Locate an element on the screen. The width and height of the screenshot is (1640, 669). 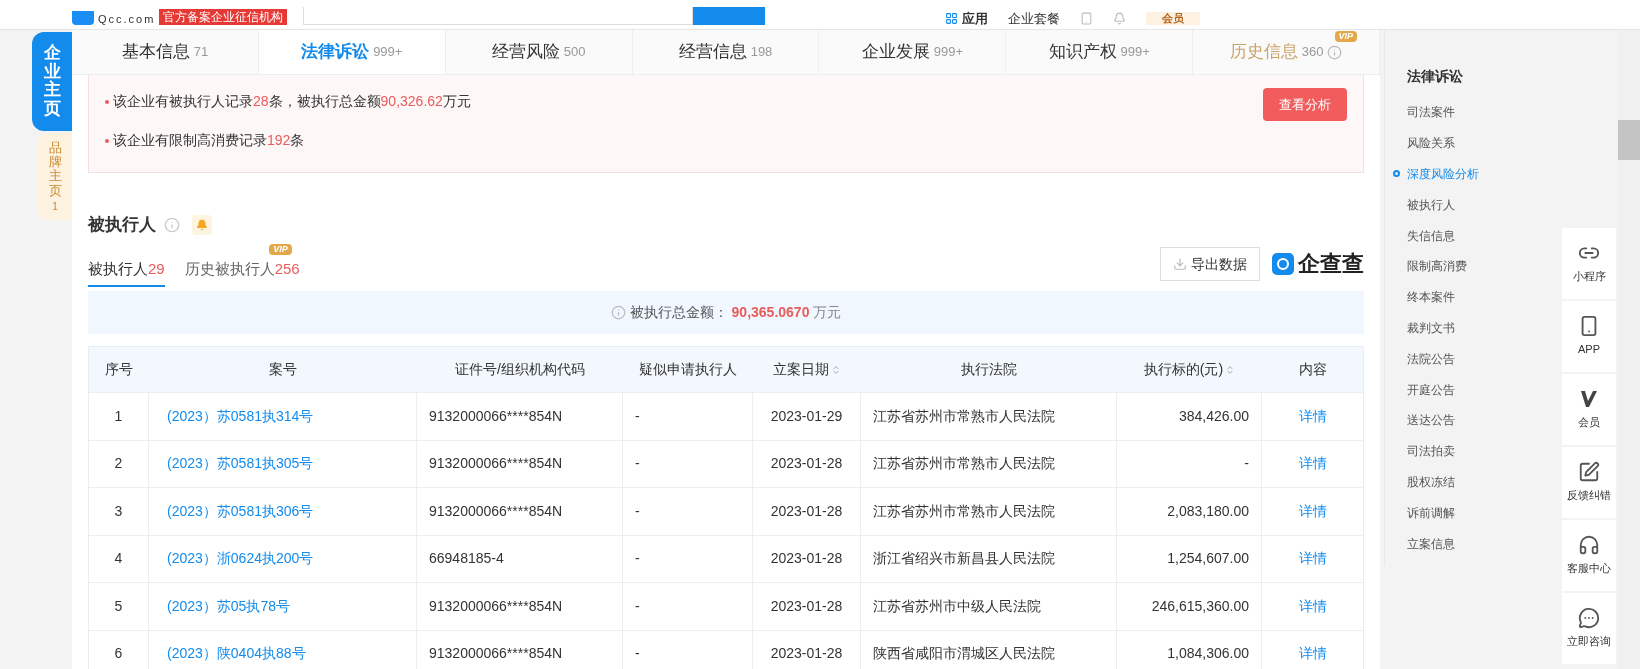
nav-item: 风险关系 is located at coordinates (1431, 143).